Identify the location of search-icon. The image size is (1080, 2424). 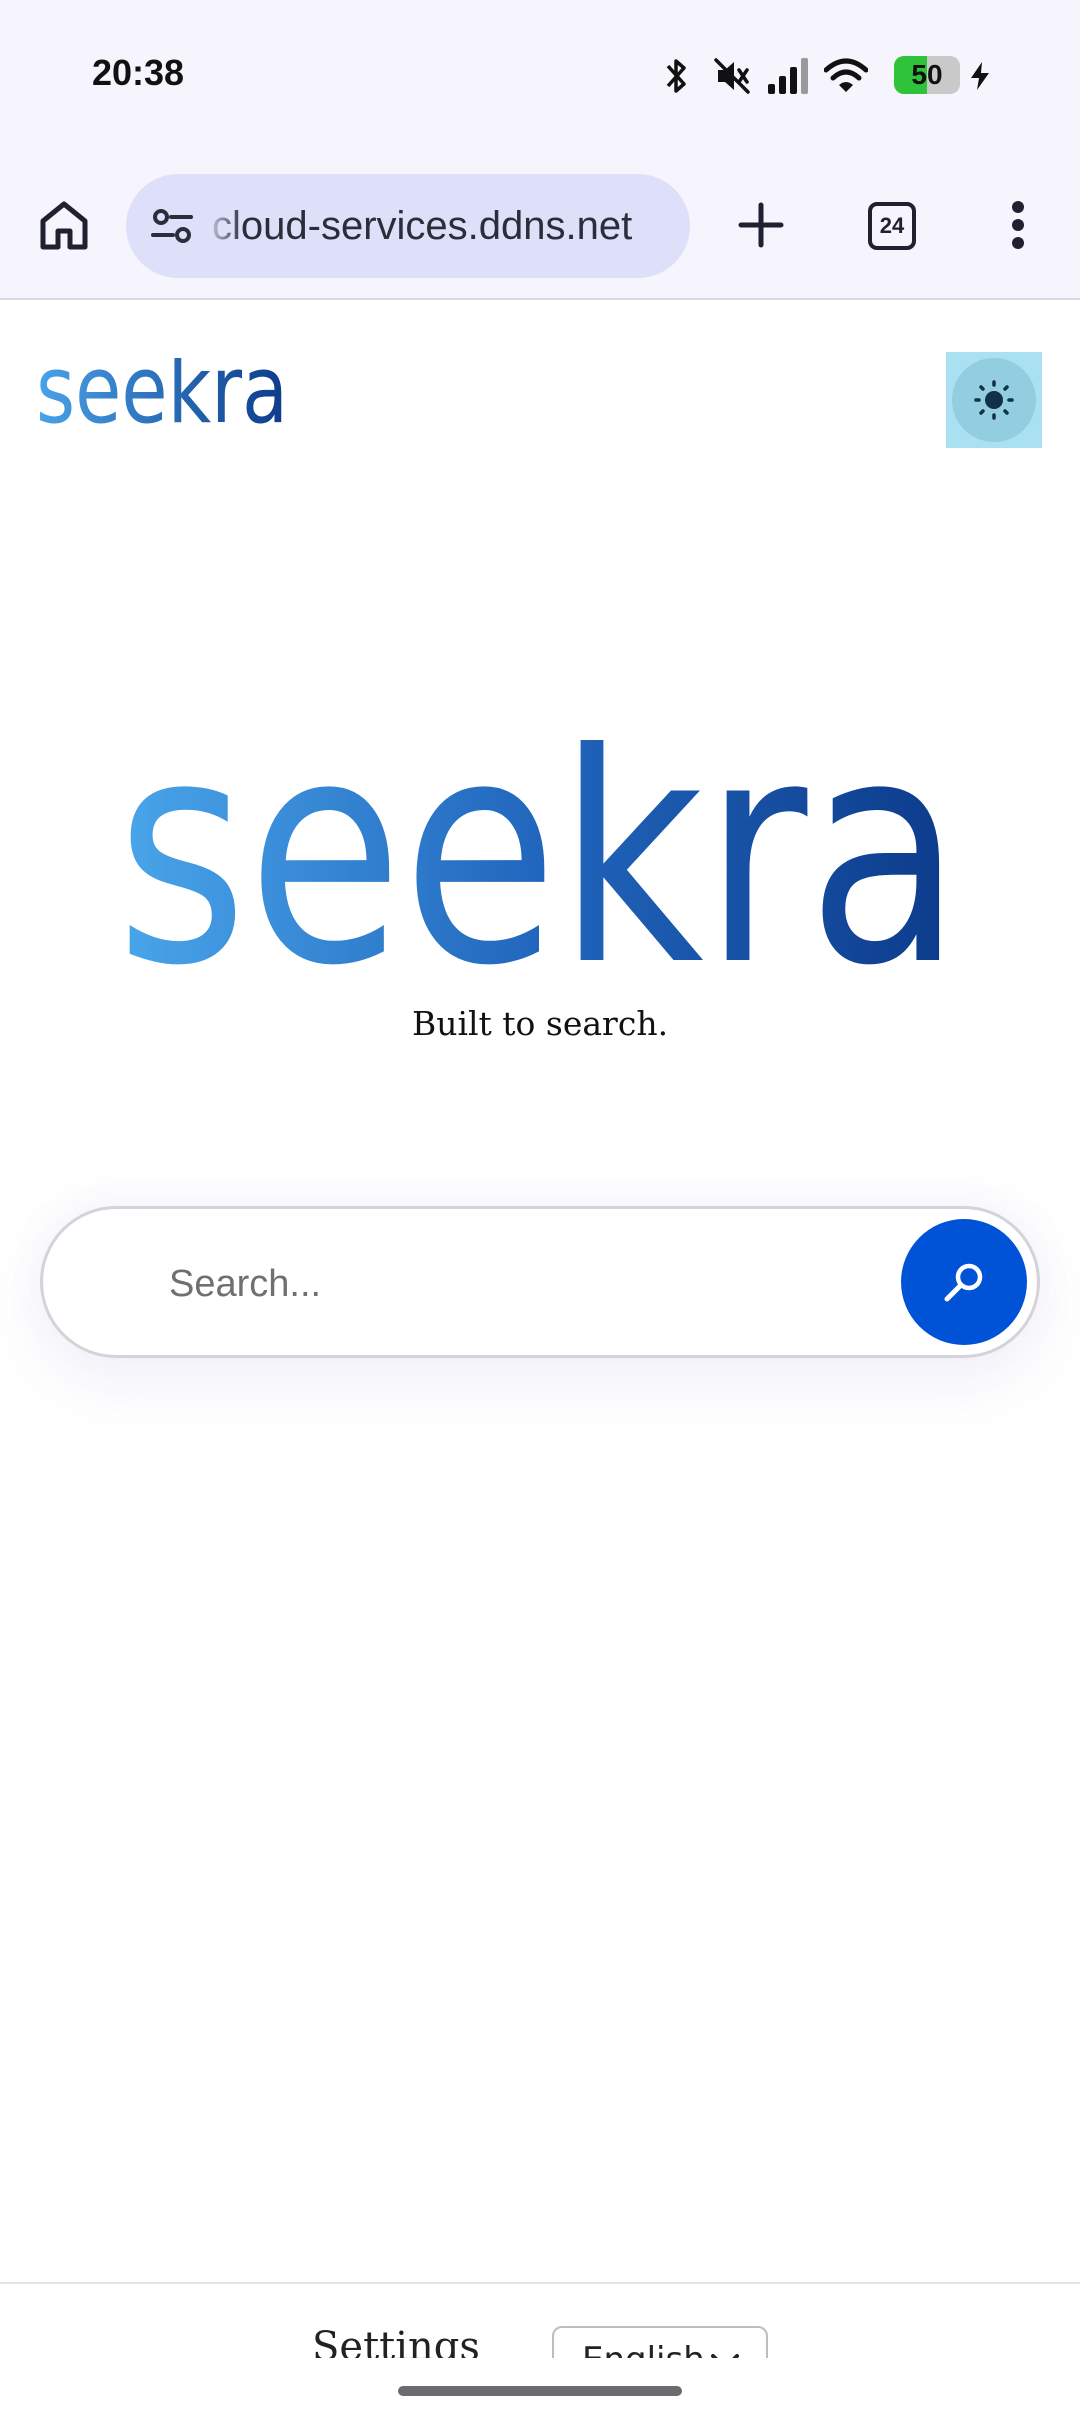
(963, 1282).